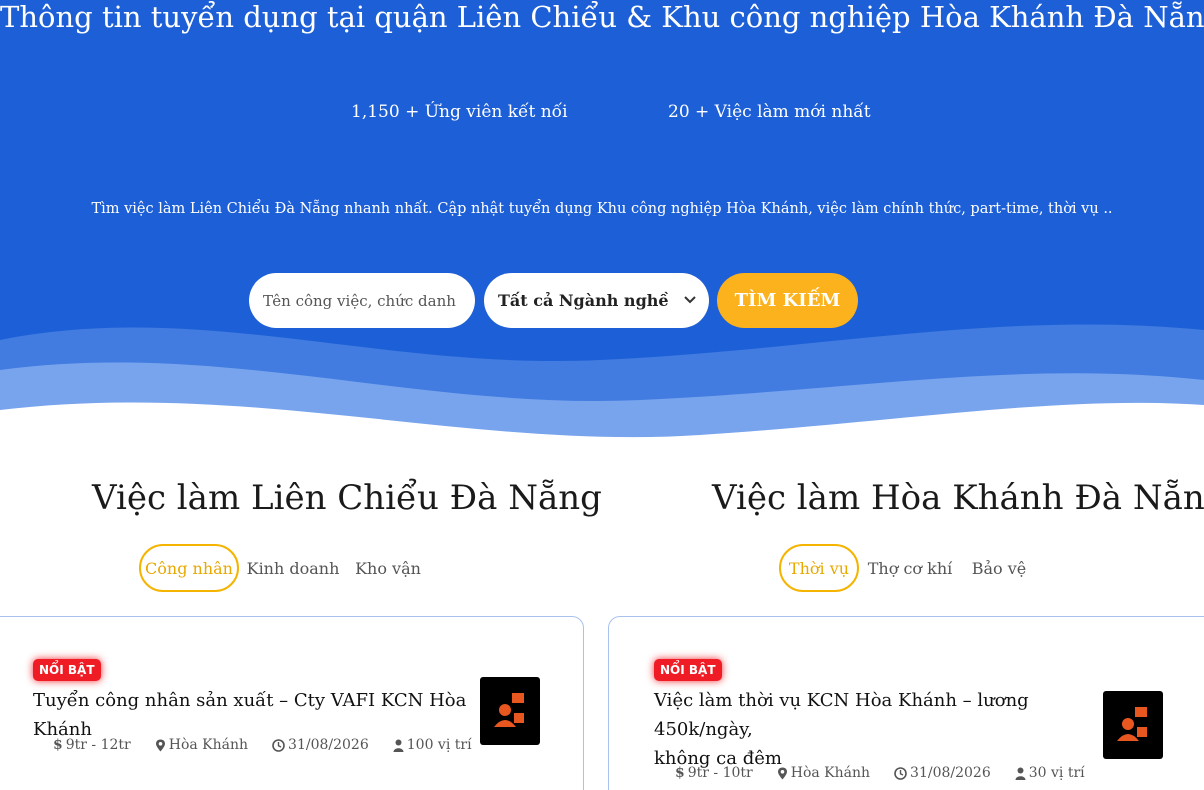 This screenshot has height=790, width=1204. I want to click on search-button: TÌM KIẾM, so click(787, 300).